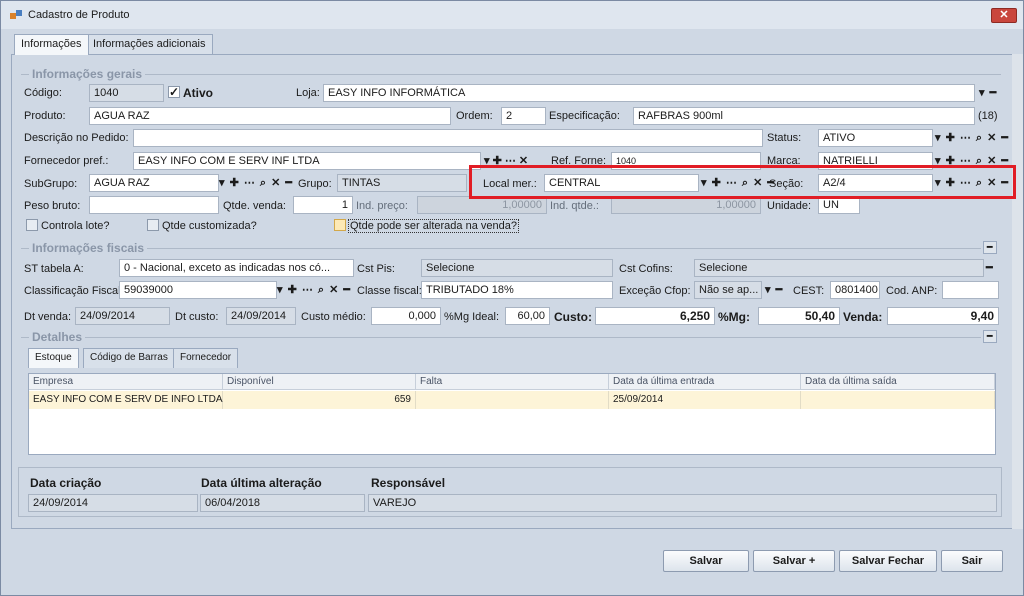 The height and width of the screenshot is (596, 1024). What do you see at coordinates (990, 247) in the screenshot?
I see `collapse-fiscais-icon: ━` at bounding box center [990, 247].